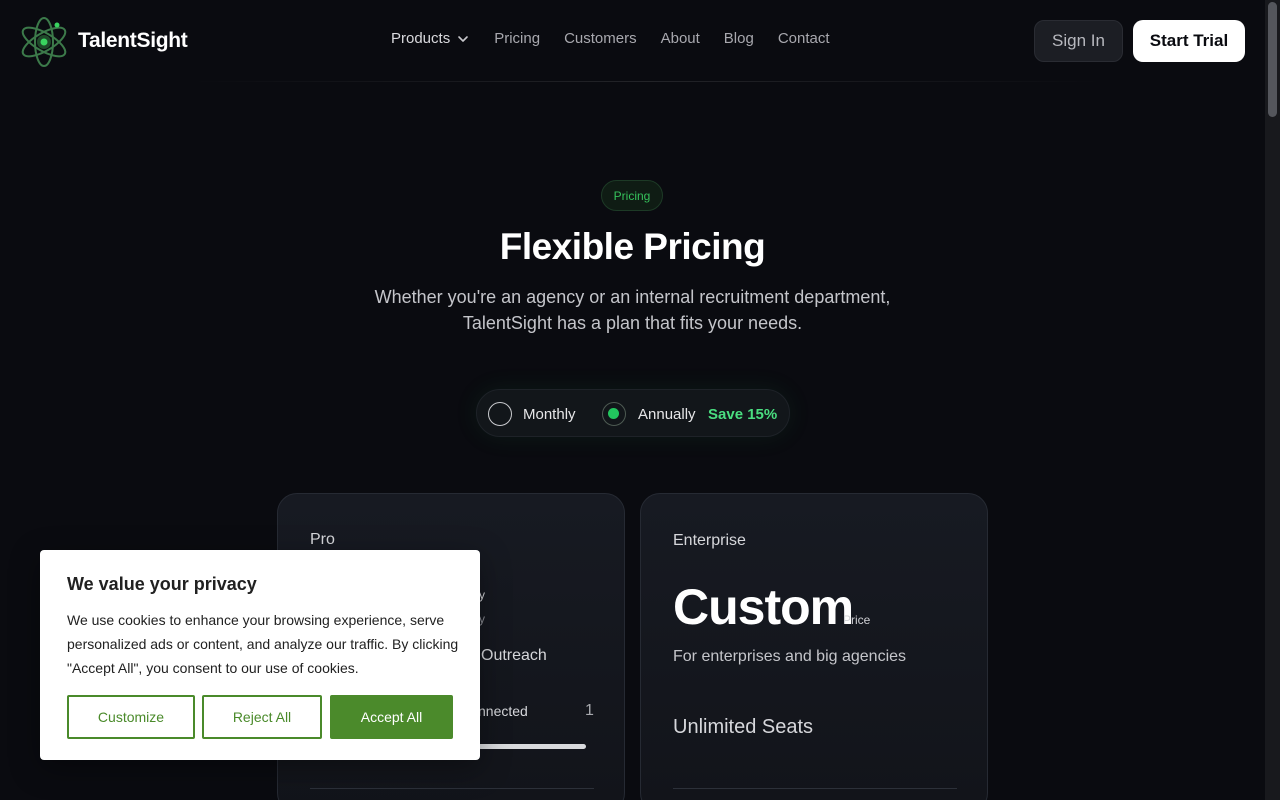 This screenshot has width=1280, height=800. Describe the element at coordinates (421, 38) in the screenshot. I see `nav-item-label: Products` at that location.